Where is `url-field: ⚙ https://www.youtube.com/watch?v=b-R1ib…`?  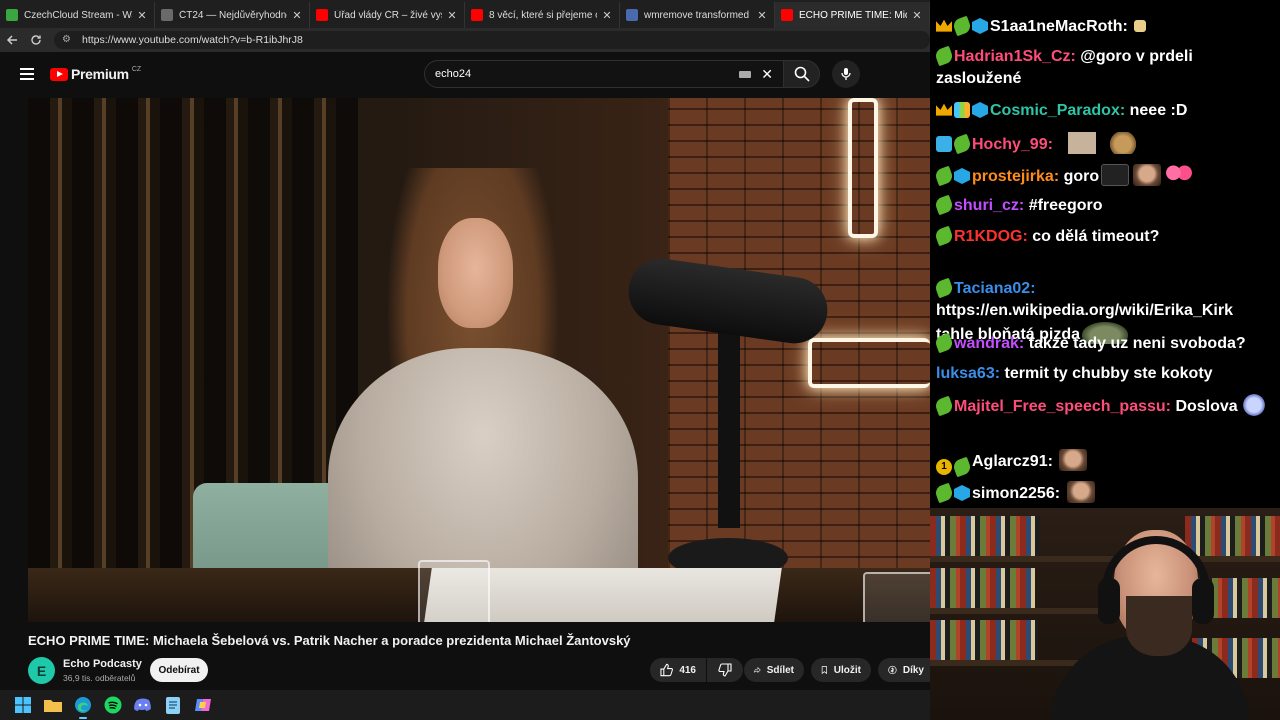
url-field: ⚙ https://www.youtube.com/watch?v=b-R1ib… is located at coordinates (492, 40).